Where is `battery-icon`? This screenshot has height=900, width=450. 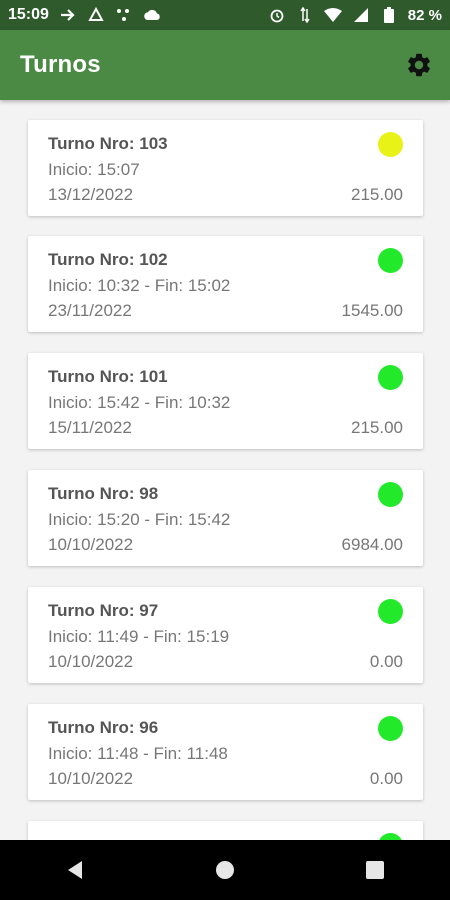 battery-icon is located at coordinates (389, 15).